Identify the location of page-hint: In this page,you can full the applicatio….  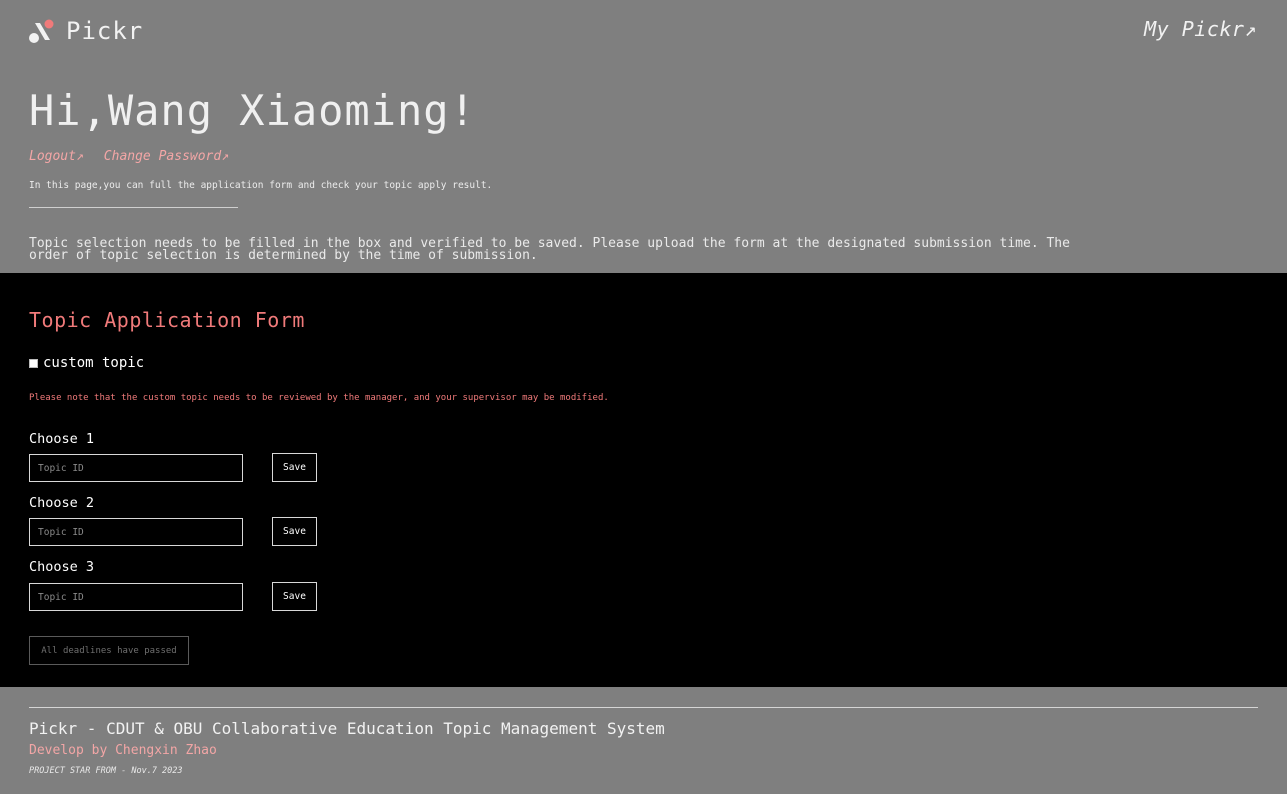
(261, 185).